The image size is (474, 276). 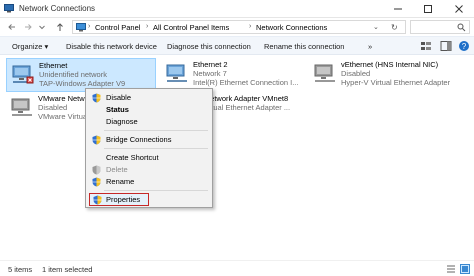 What do you see at coordinates (117, 169) in the screenshot?
I see `menu-item-label: Delete` at bounding box center [117, 169].